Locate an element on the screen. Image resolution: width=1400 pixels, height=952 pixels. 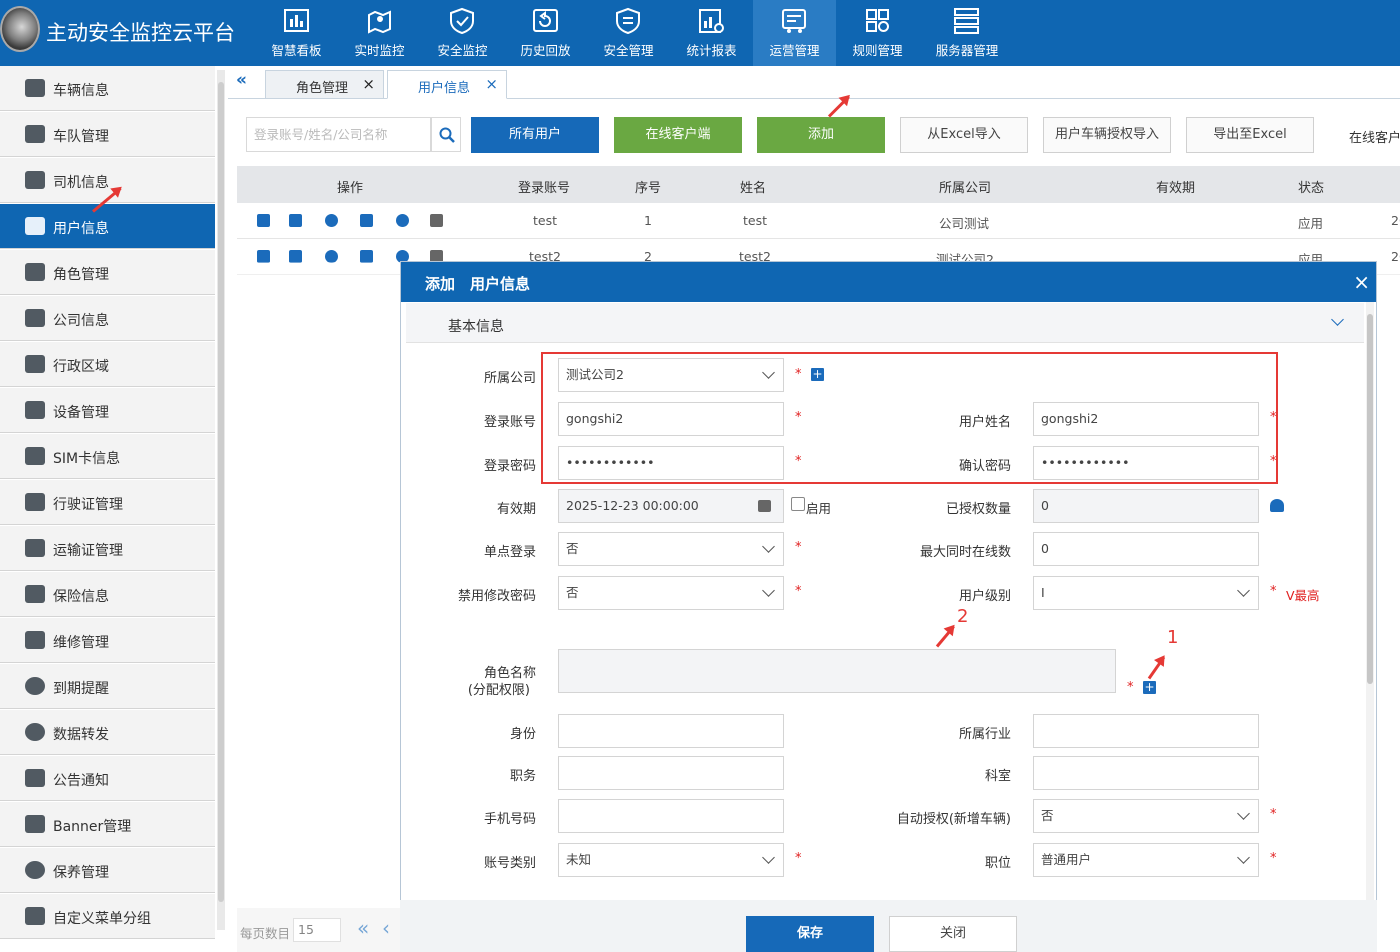
sidebar-item-expiry-reminder: 到期提醒 is located at coordinates (107, 686).